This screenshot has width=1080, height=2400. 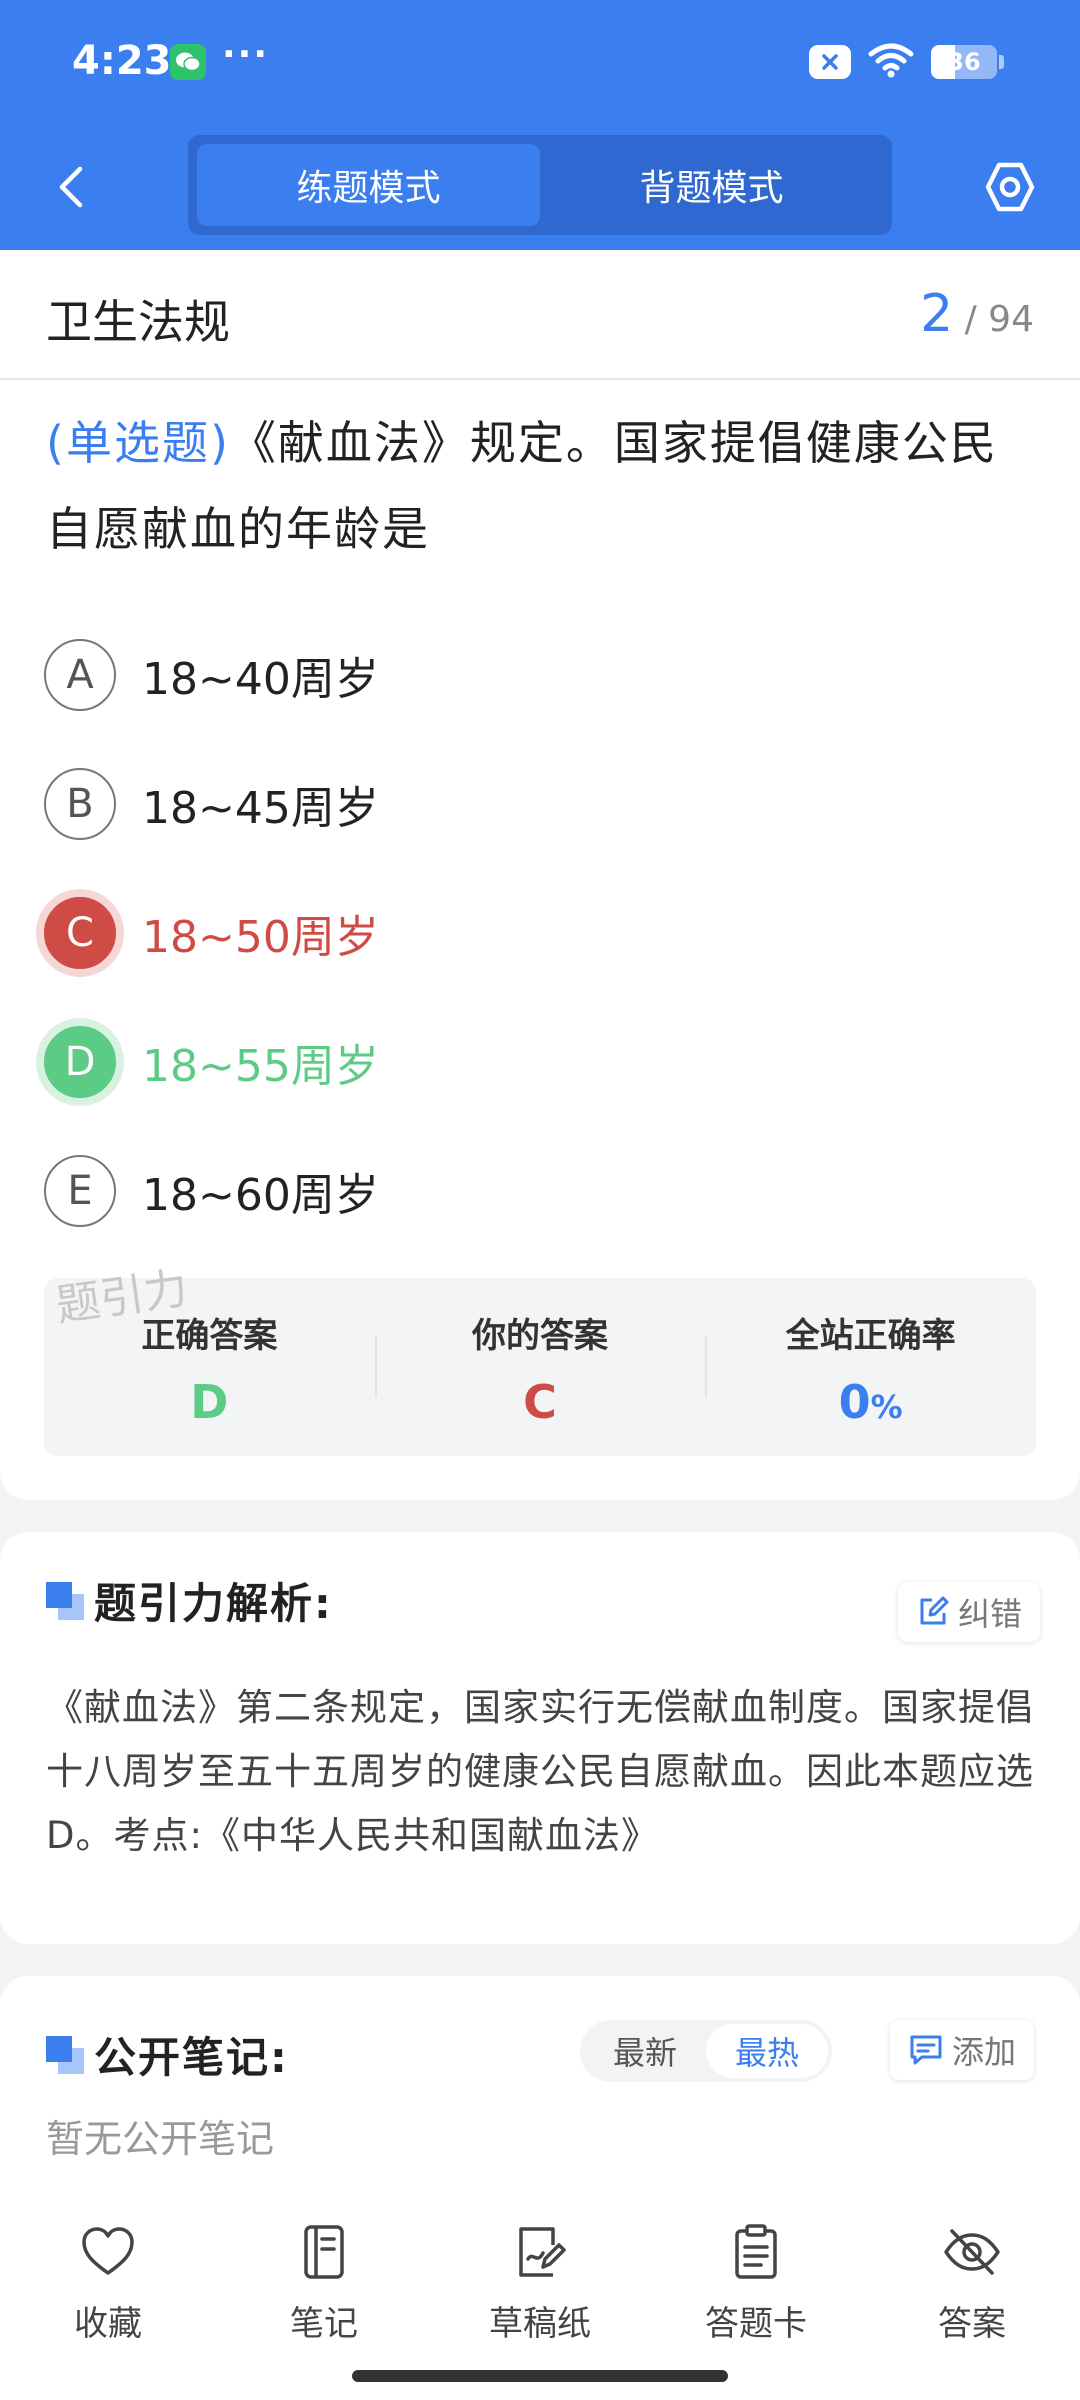 I want to click on add-note-button: 添加, so click(x=962, y=2050).